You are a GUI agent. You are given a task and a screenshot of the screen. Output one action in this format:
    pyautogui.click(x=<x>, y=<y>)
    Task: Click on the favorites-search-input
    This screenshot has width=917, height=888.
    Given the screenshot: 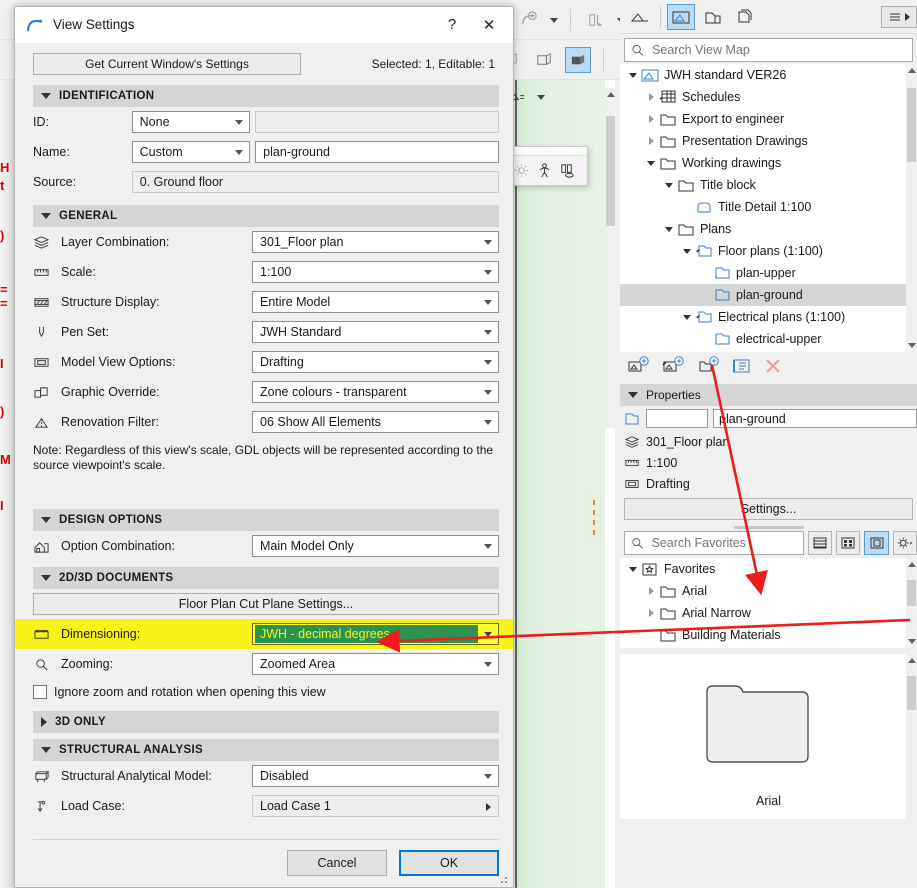 What is the action you would take?
    pyautogui.click(x=726, y=543)
    